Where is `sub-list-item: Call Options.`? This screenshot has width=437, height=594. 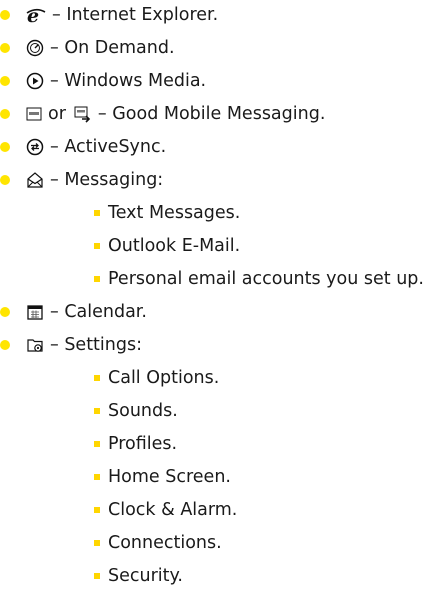
sub-list-item: Call Options. is located at coordinates (156, 378).